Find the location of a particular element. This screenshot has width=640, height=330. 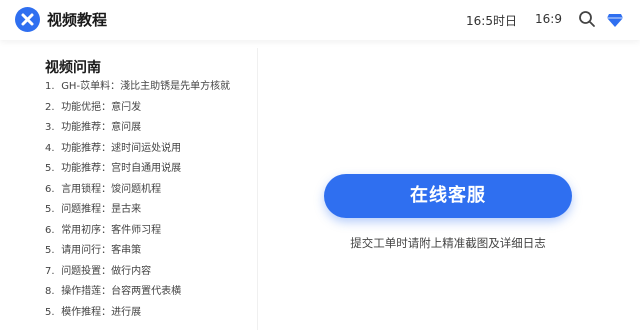

faq-item: 6. 言用锁程：馂问题机程 is located at coordinates (137, 193).